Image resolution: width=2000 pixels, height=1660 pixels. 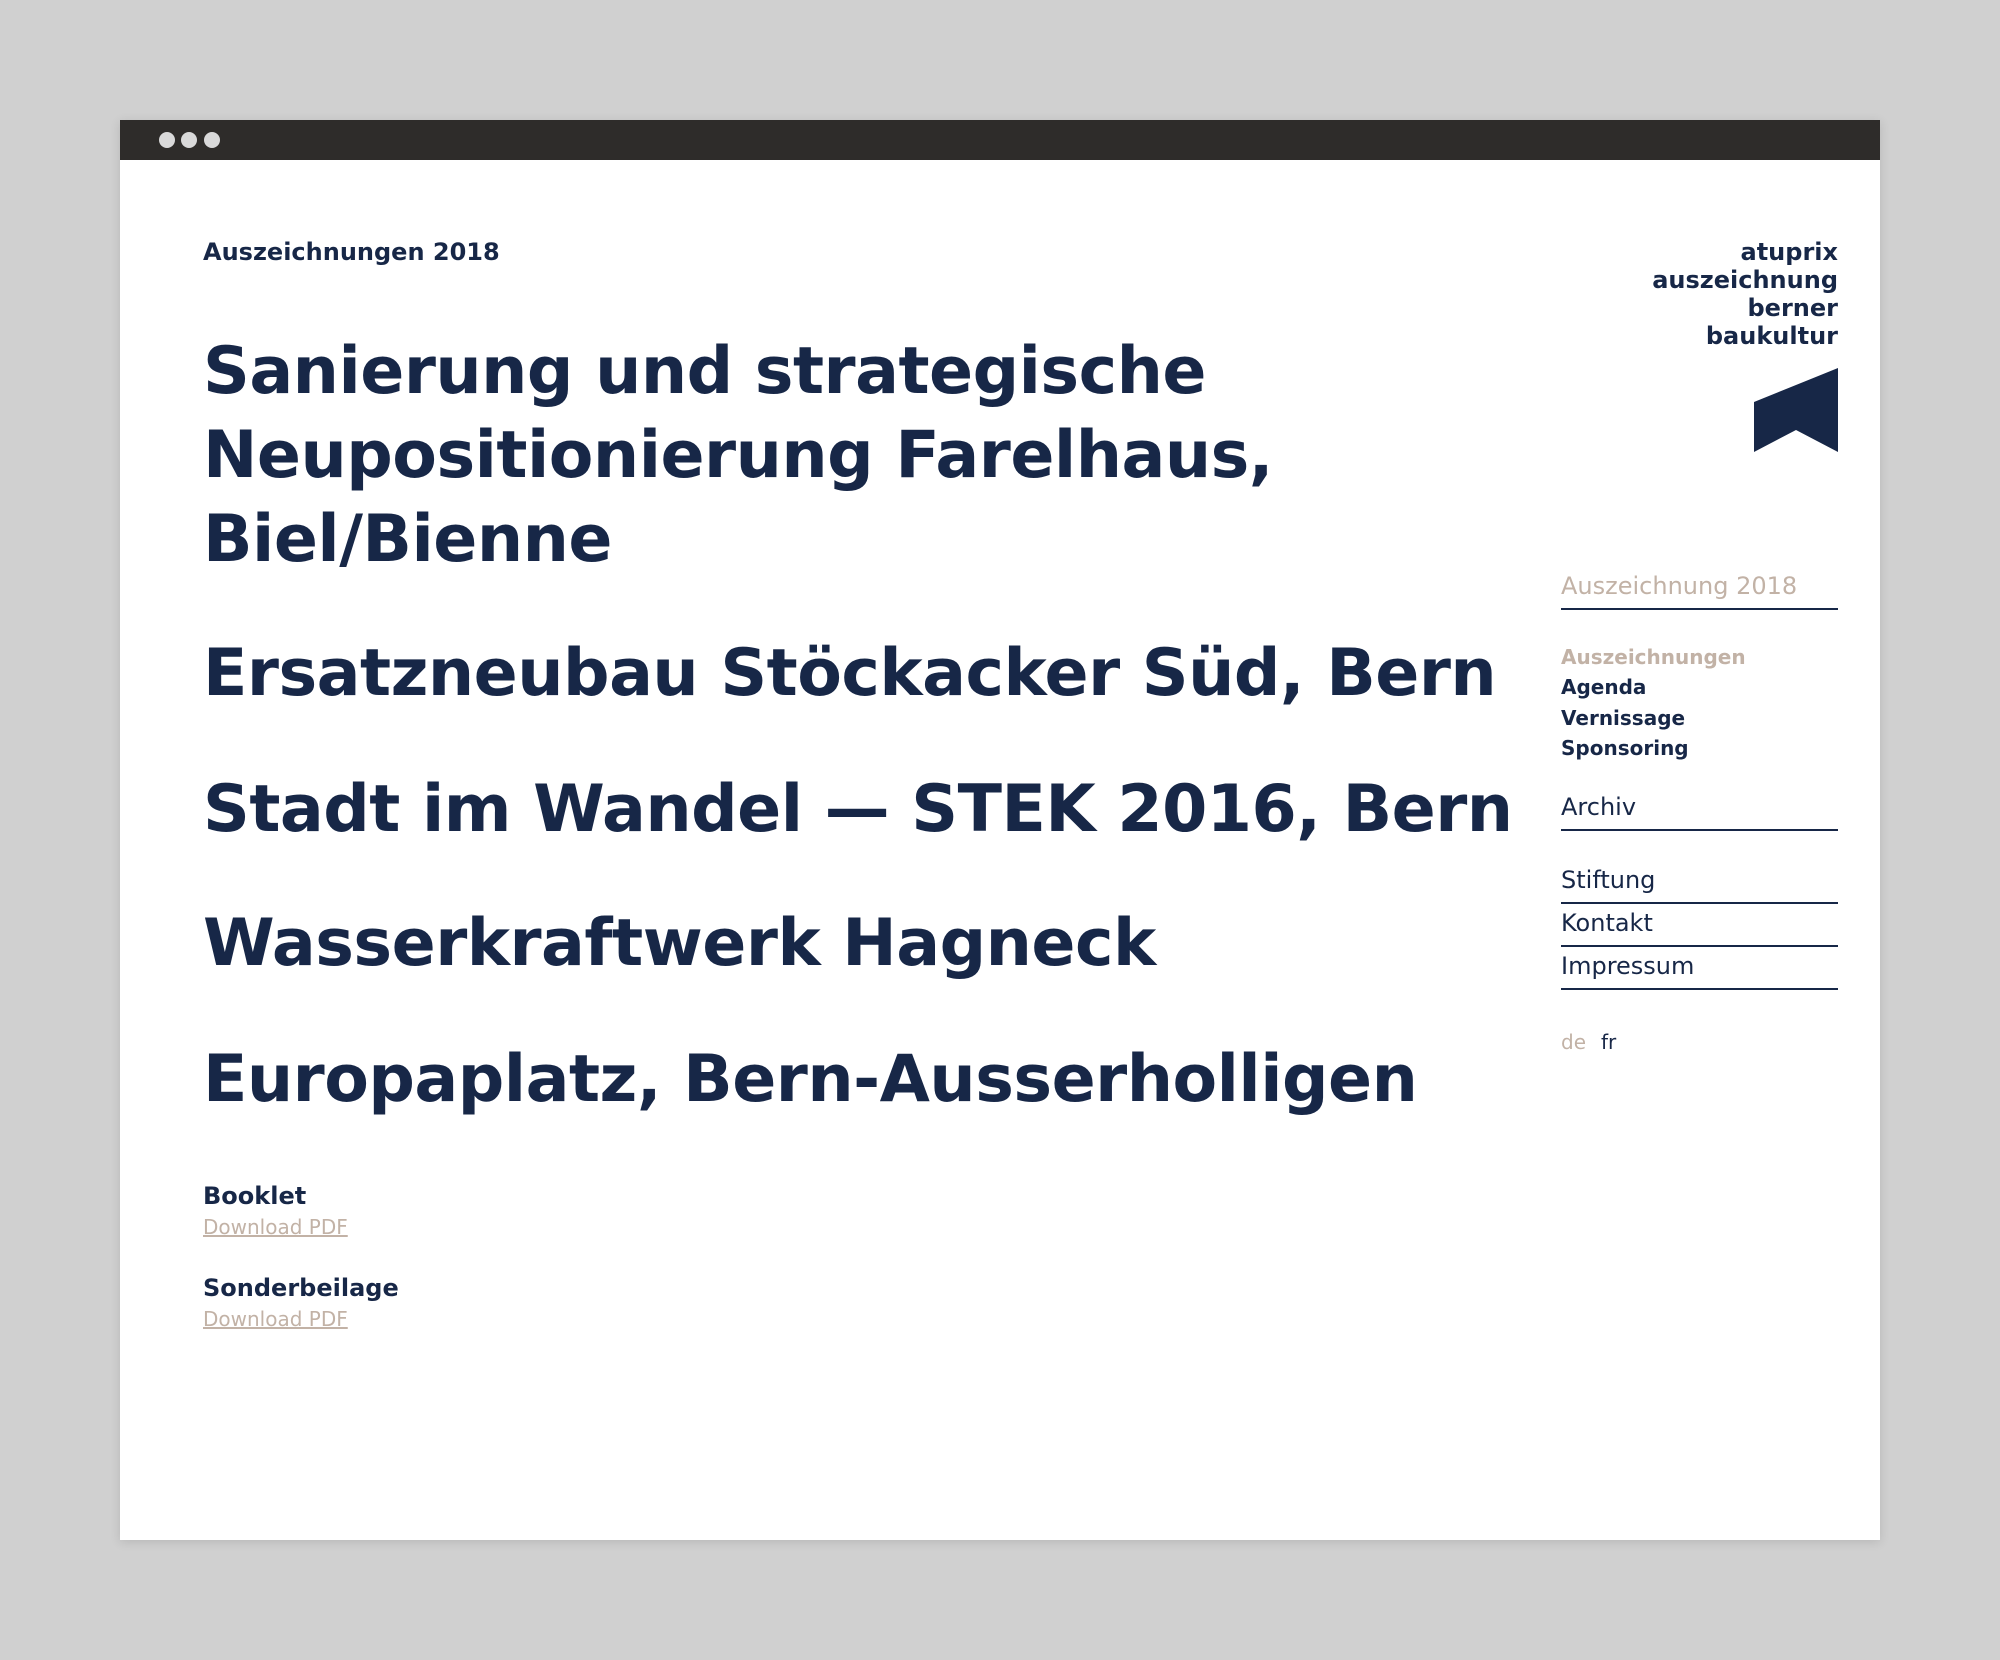 I want to click on nav-item-stiftung: Stiftung, so click(x=1608, y=880).